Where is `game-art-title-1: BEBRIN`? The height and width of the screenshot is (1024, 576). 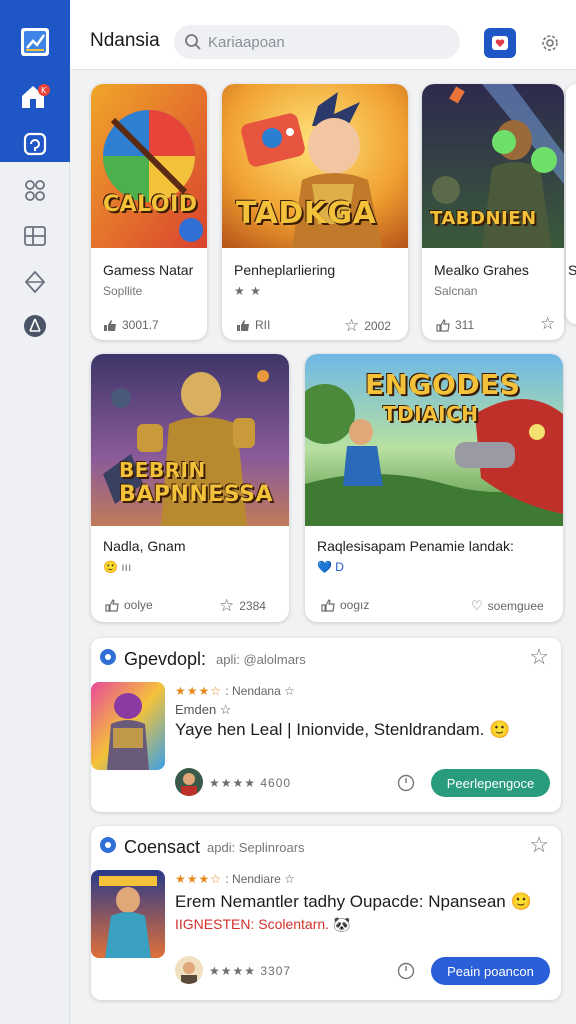 game-art-title-1: BEBRIN is located at coordinates (162, 470).